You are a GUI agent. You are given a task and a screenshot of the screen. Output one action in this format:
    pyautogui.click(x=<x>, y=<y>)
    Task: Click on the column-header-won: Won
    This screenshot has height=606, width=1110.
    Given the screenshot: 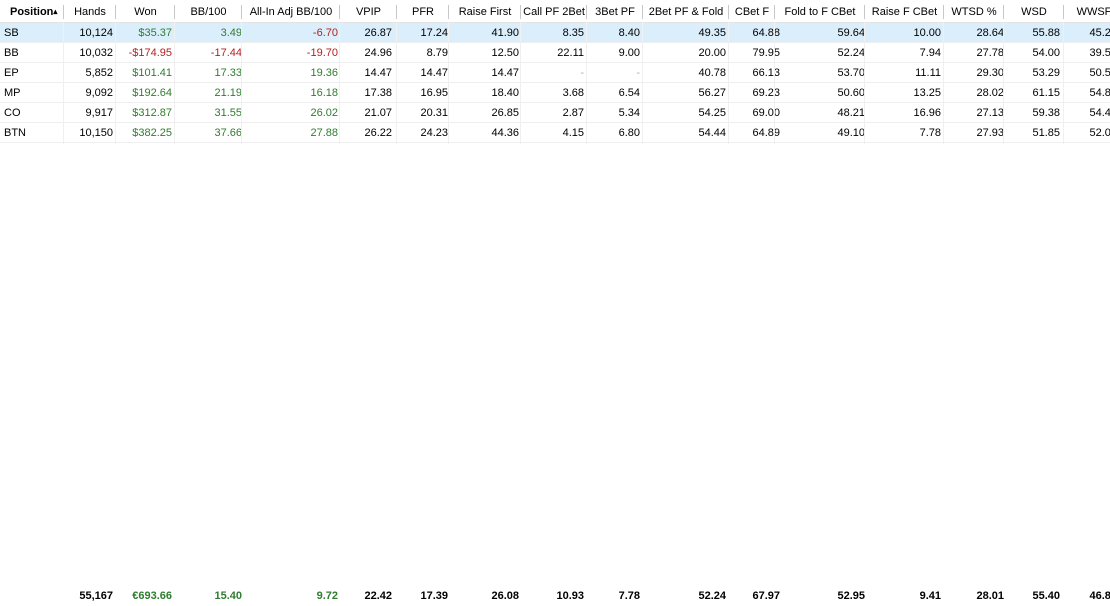 What is the action you would take?
    pyautogui.click(x=145, y=12)
    